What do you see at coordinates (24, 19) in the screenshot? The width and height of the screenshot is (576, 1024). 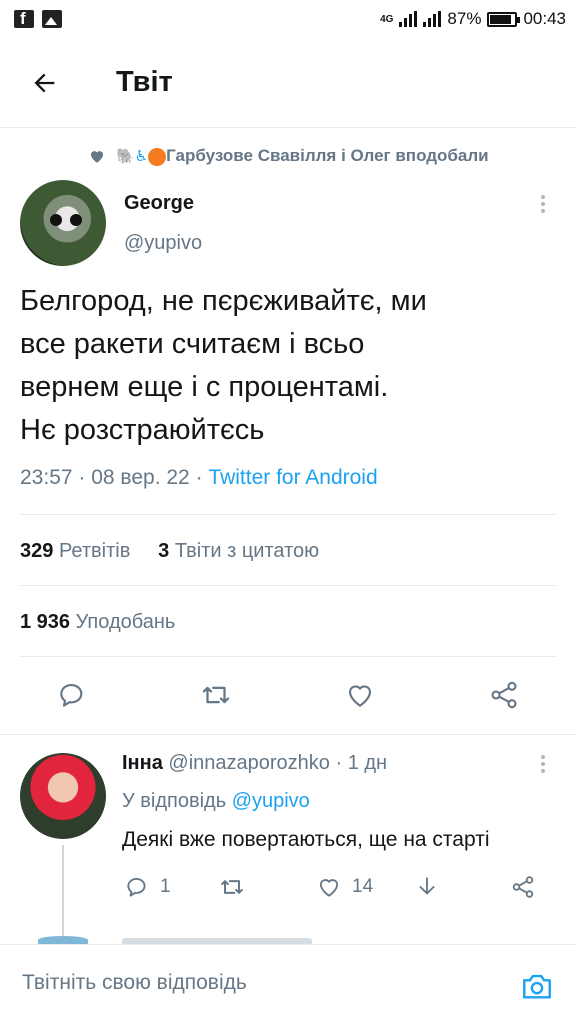 I see `facebook-icon` at bounding box center [24, 19].